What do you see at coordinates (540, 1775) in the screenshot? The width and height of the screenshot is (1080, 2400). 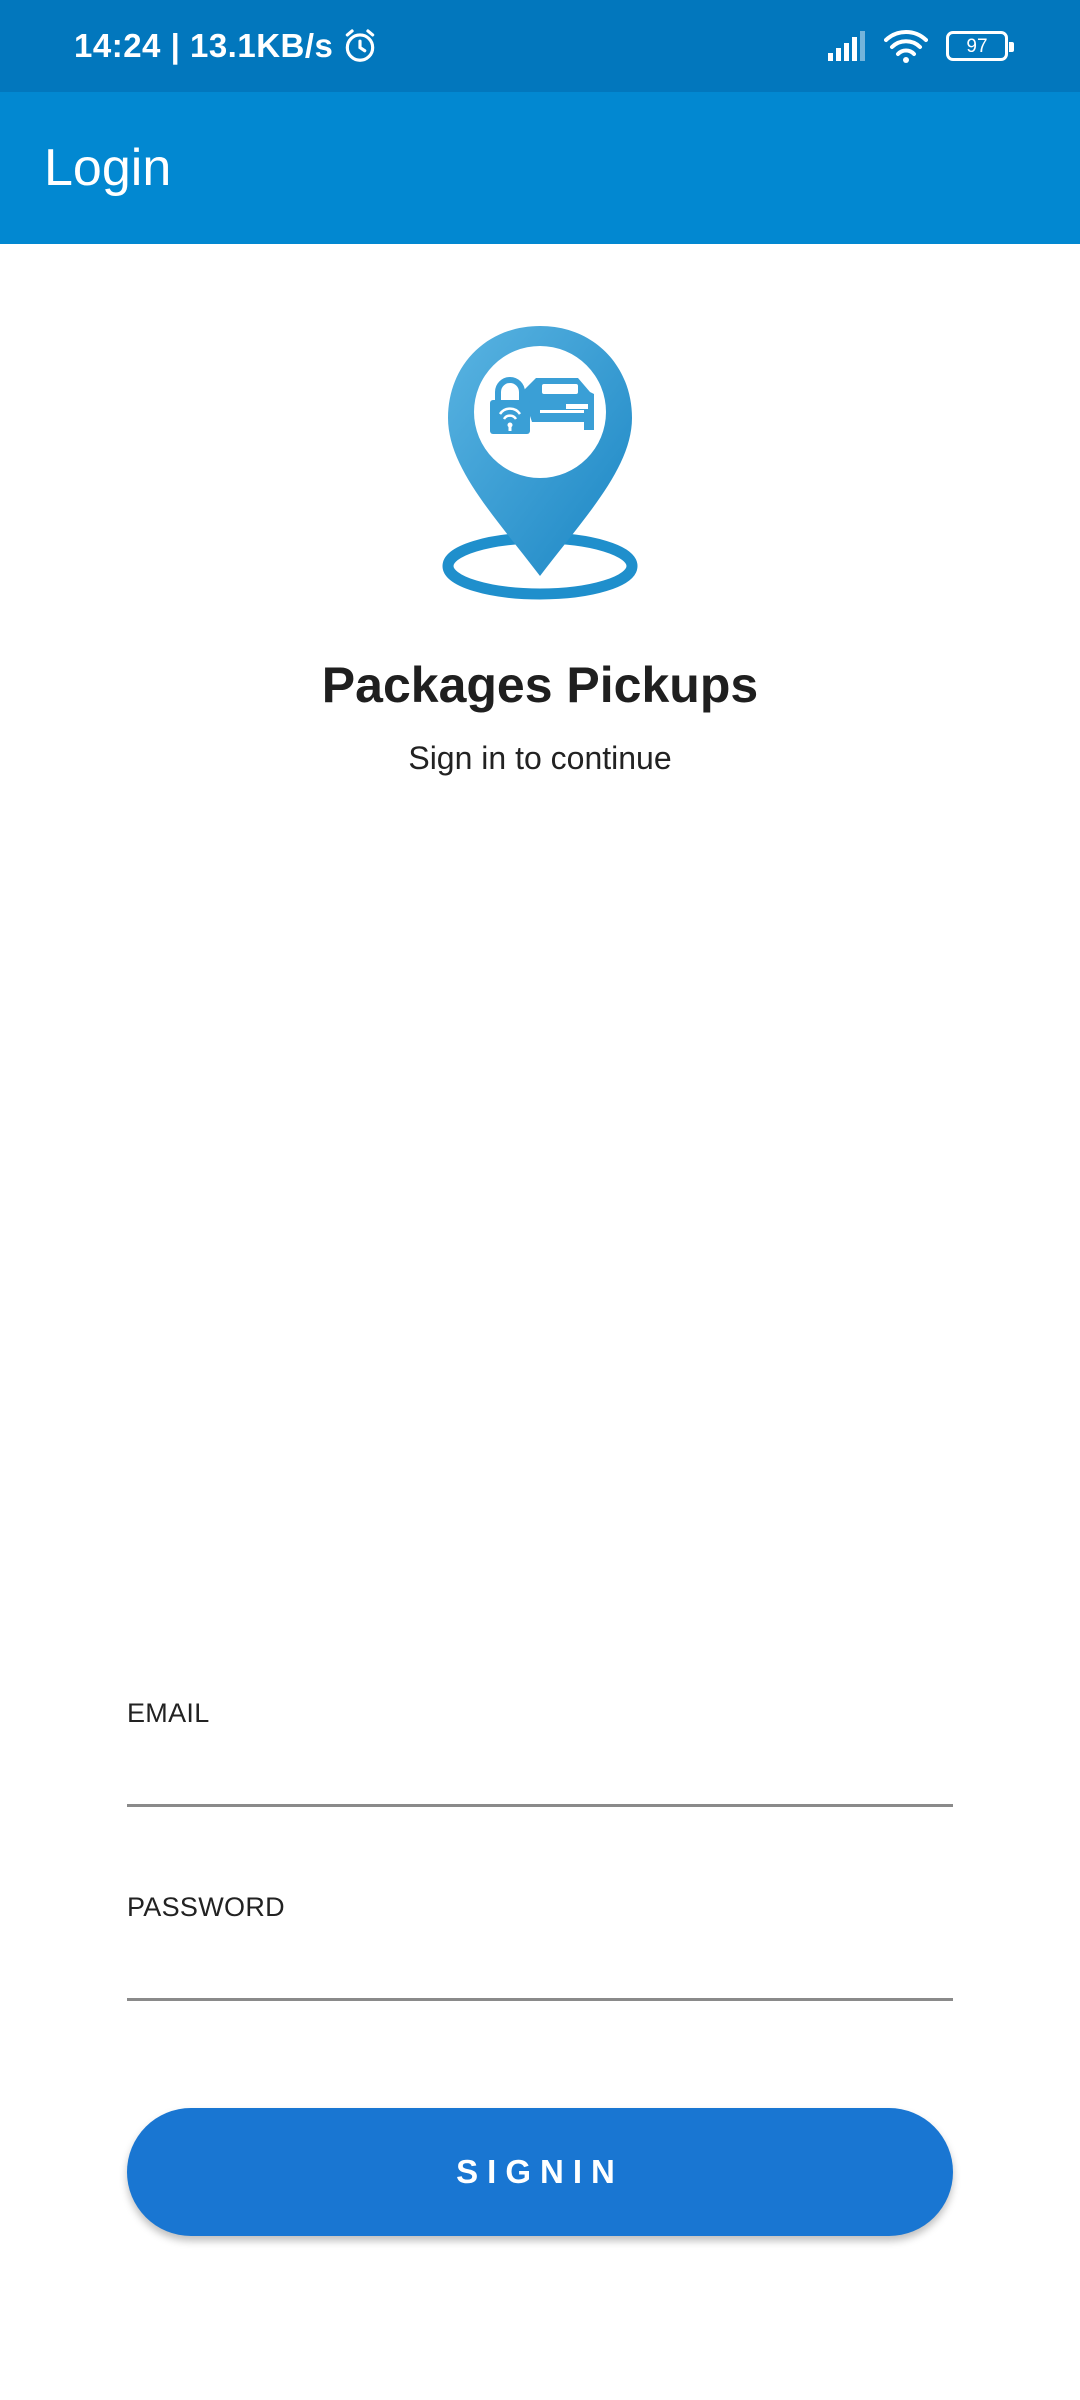 I see `email-input` at bounding box center [540, 1775].